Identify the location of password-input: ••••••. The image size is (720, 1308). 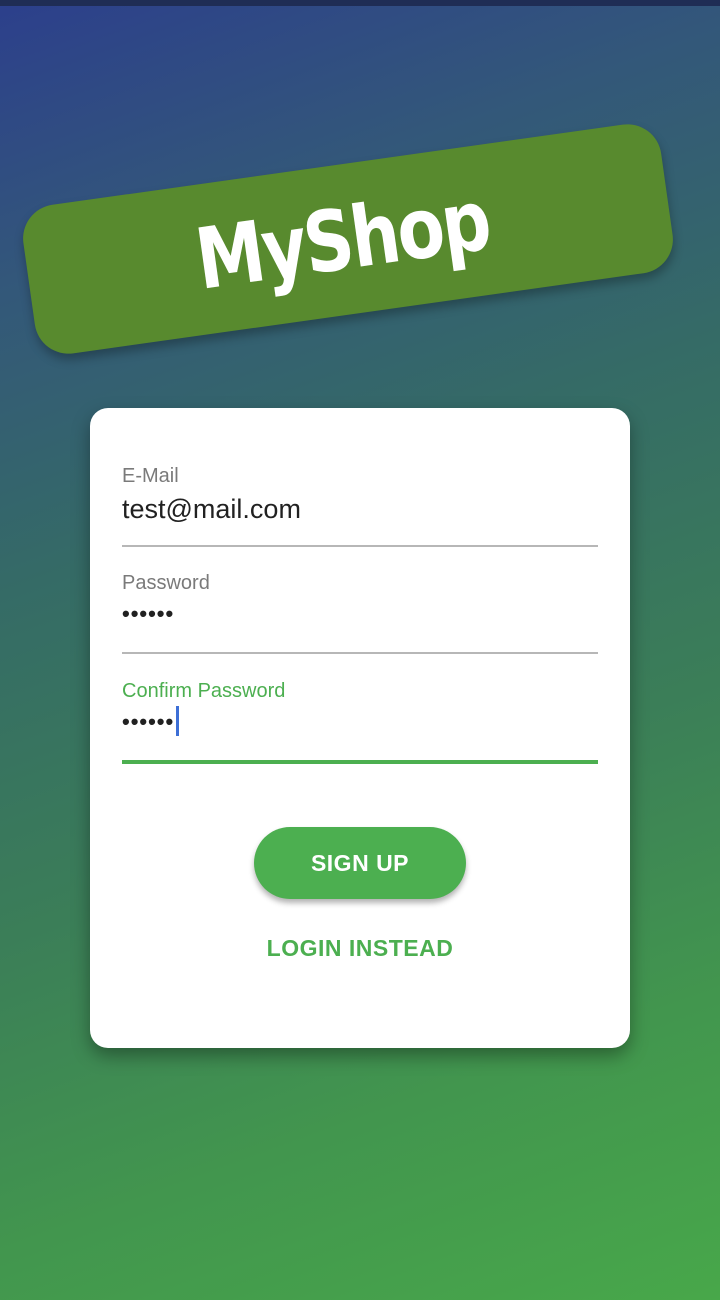
(360, 616).